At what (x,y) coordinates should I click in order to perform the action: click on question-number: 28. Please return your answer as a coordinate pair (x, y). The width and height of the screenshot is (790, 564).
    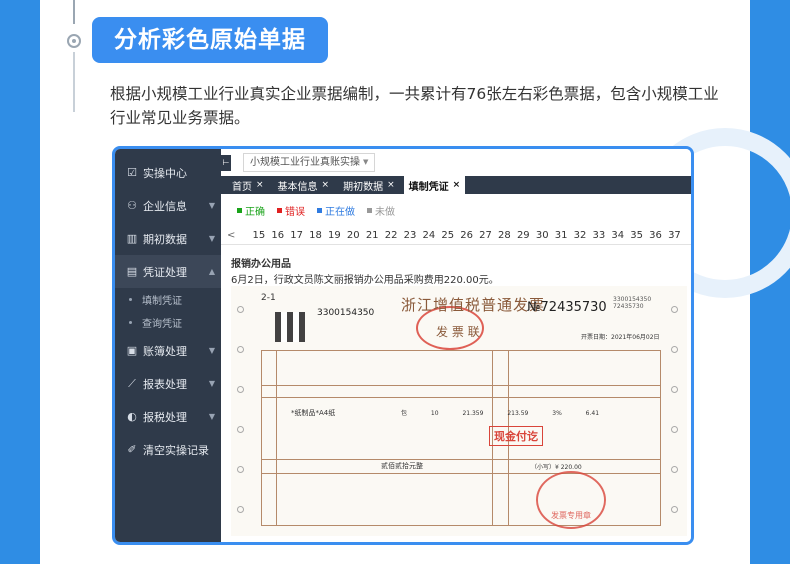
    Looking at the image, I should click on (504, 235).